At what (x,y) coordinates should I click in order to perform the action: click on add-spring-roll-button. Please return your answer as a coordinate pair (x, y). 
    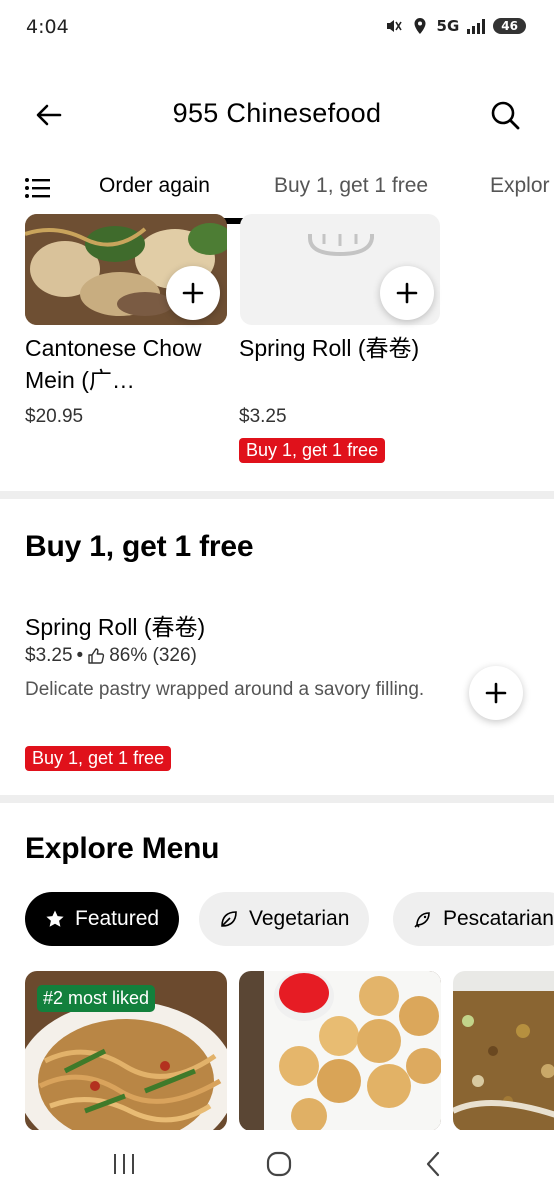
    Looking at the image, I should click on (407, 293).